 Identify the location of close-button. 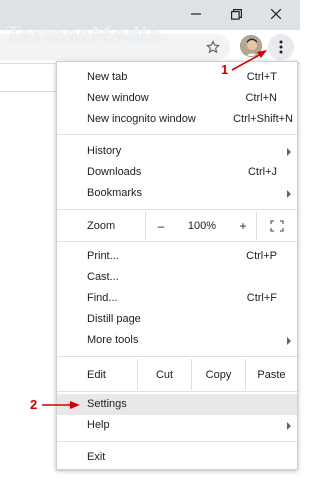
(276, 14).